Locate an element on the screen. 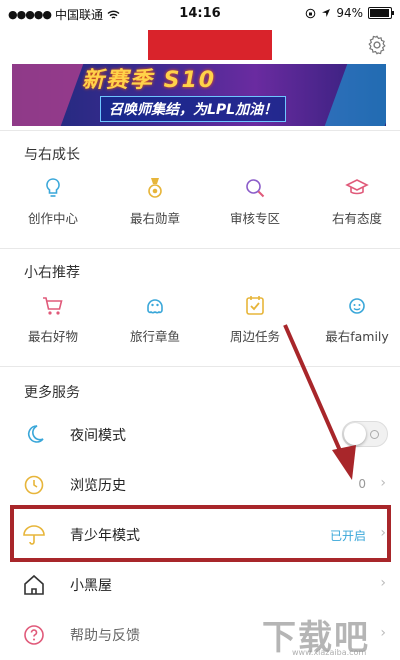 This screenshot has width=400, height=660. grid-item-label: 最右family is located at coordinates (357, 336).